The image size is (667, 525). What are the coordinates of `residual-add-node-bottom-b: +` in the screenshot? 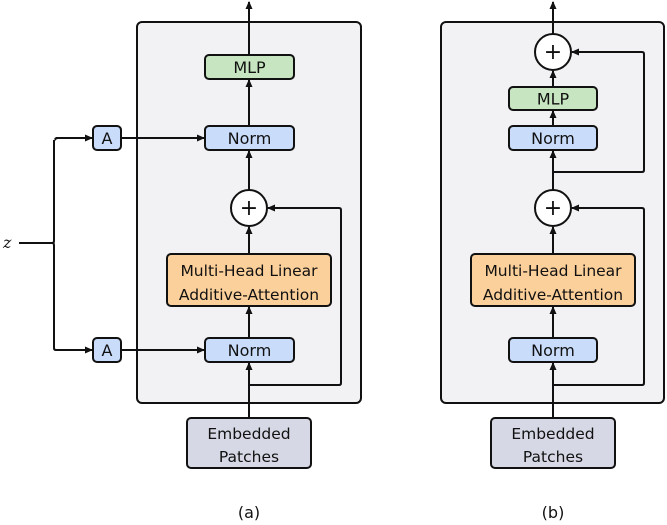 It's located at (553, 208).